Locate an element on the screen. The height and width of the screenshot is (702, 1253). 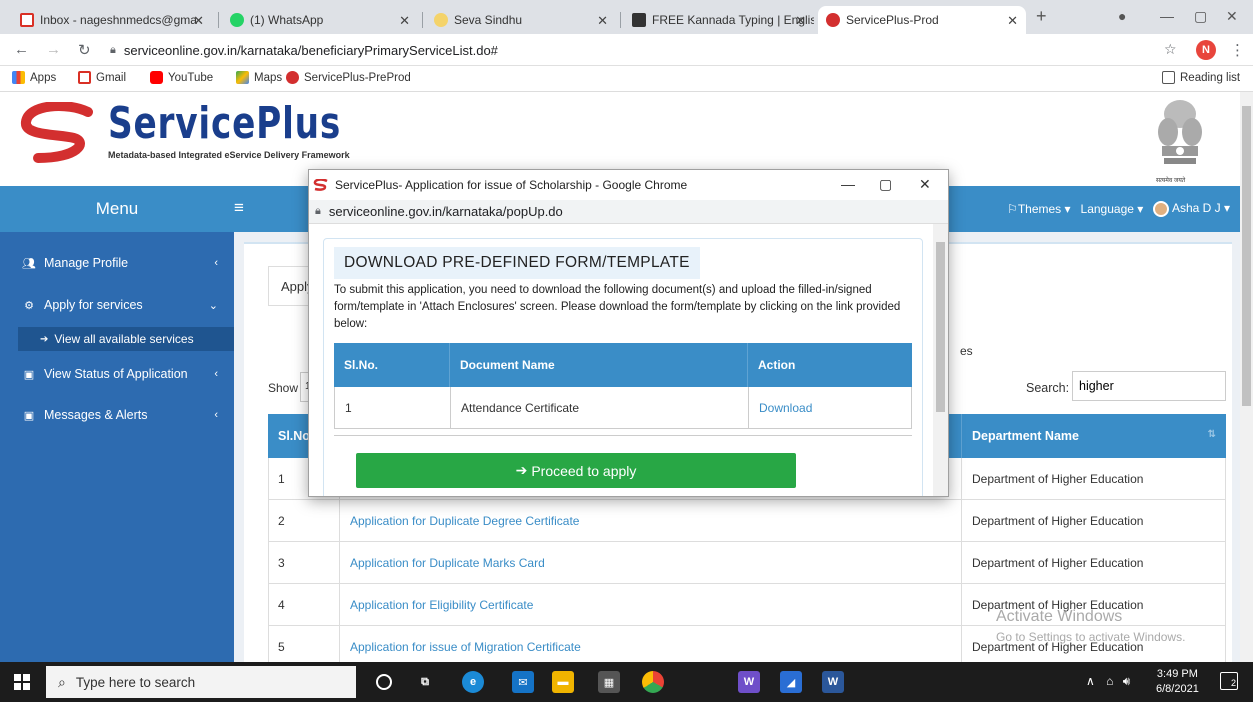
column-header-department: Department Name ⇅ is located at coordinates (1094, 436).